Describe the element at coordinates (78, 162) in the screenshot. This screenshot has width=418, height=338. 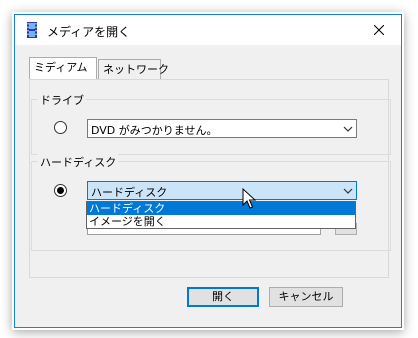
I see `harddisk-group-label: ハードディスク` at that location.